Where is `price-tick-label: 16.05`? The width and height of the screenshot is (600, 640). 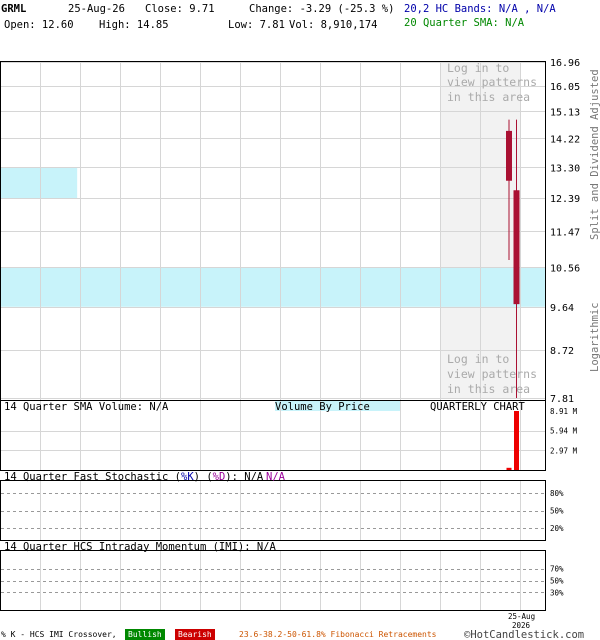 price-tick-label: 16.05 is located at coordinates (565, 87).